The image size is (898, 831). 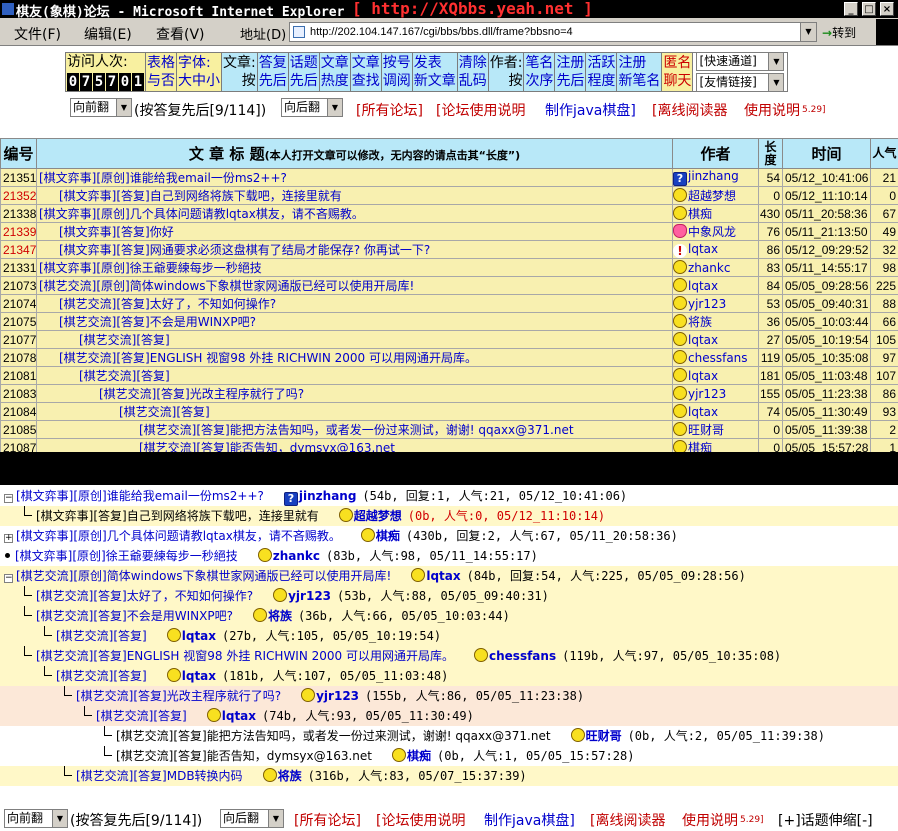 What do you see at coordinates (199, 81) in the screenshot?
I see `font-size-options: 大中小` at bounding box center [199, 81].